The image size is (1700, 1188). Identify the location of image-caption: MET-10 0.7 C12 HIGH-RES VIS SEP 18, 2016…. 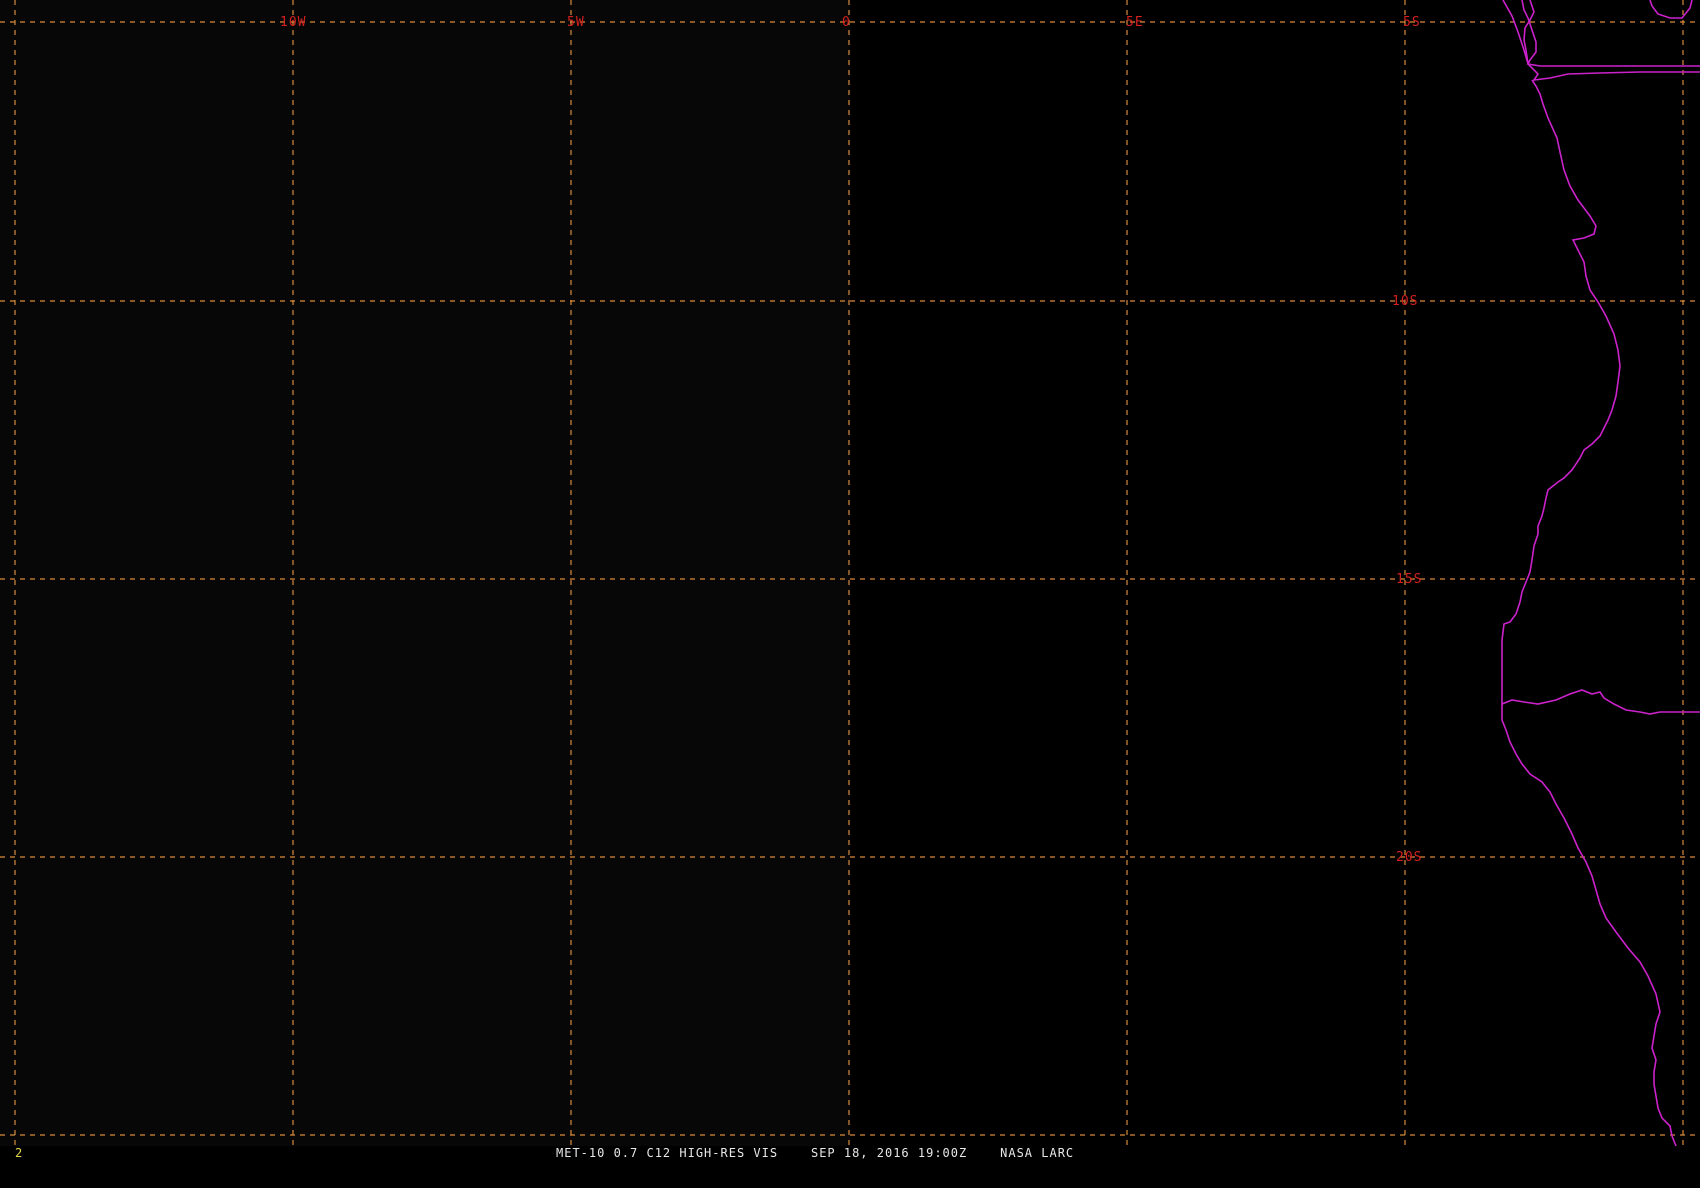
(815, 1153).